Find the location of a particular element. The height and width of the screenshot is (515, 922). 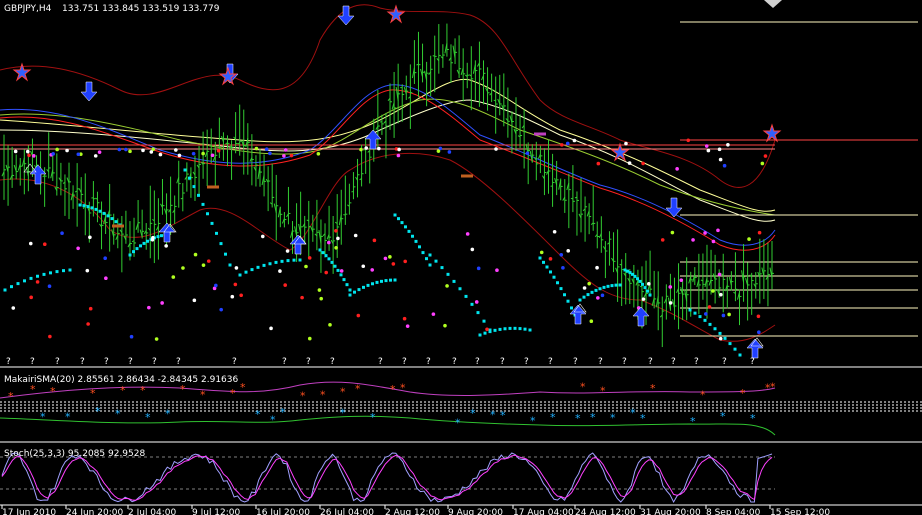

stoch-pane: Stoch(25,3,3) 95.2085 92.9528 is located at coordinates (387, 476).